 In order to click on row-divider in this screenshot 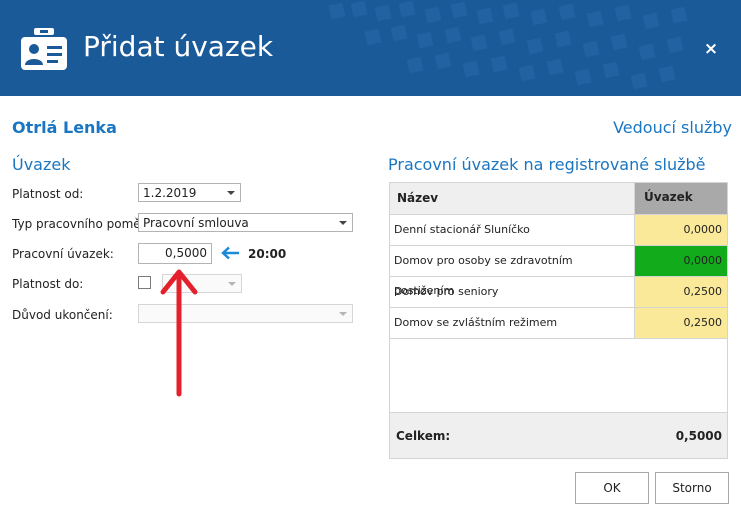, I will do `click(558, 338)`.